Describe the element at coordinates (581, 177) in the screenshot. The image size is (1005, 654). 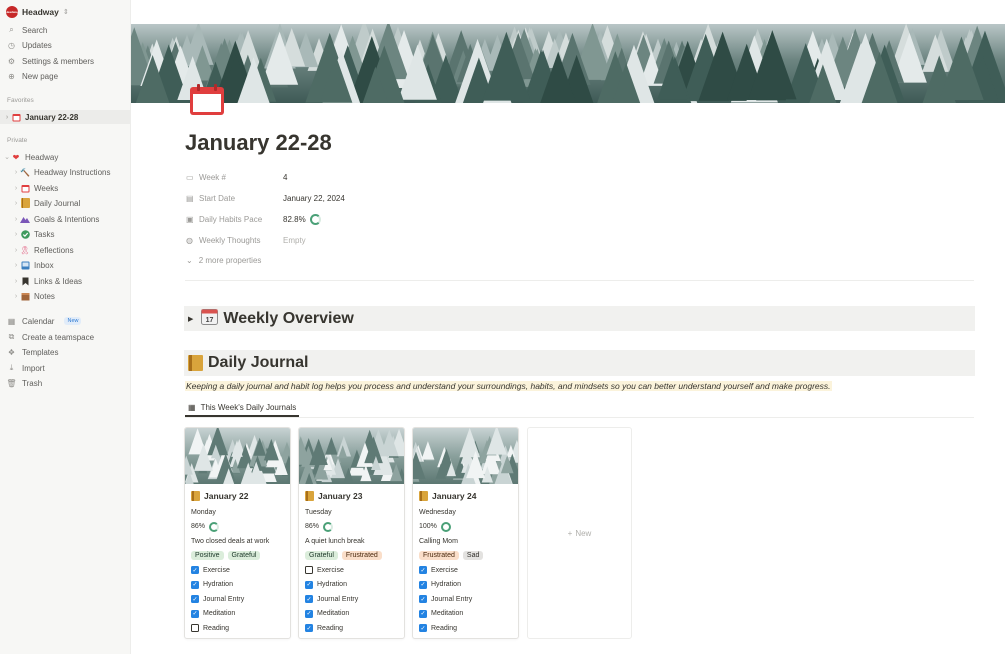
I see `property-week-number: ▭ Week # 4` at that location.